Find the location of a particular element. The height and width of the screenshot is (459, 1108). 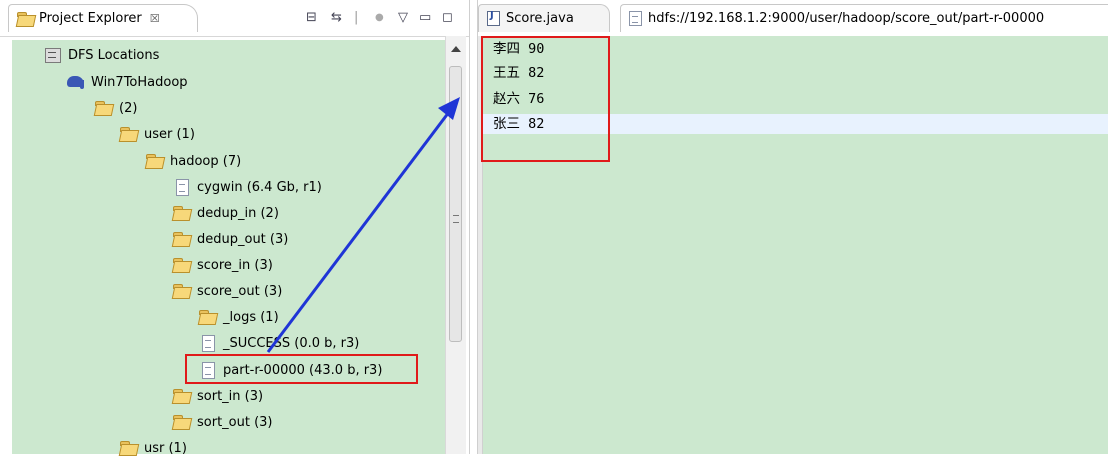

tree-item-hadoop: hadoop (7) is located at coordinates (193, 161).